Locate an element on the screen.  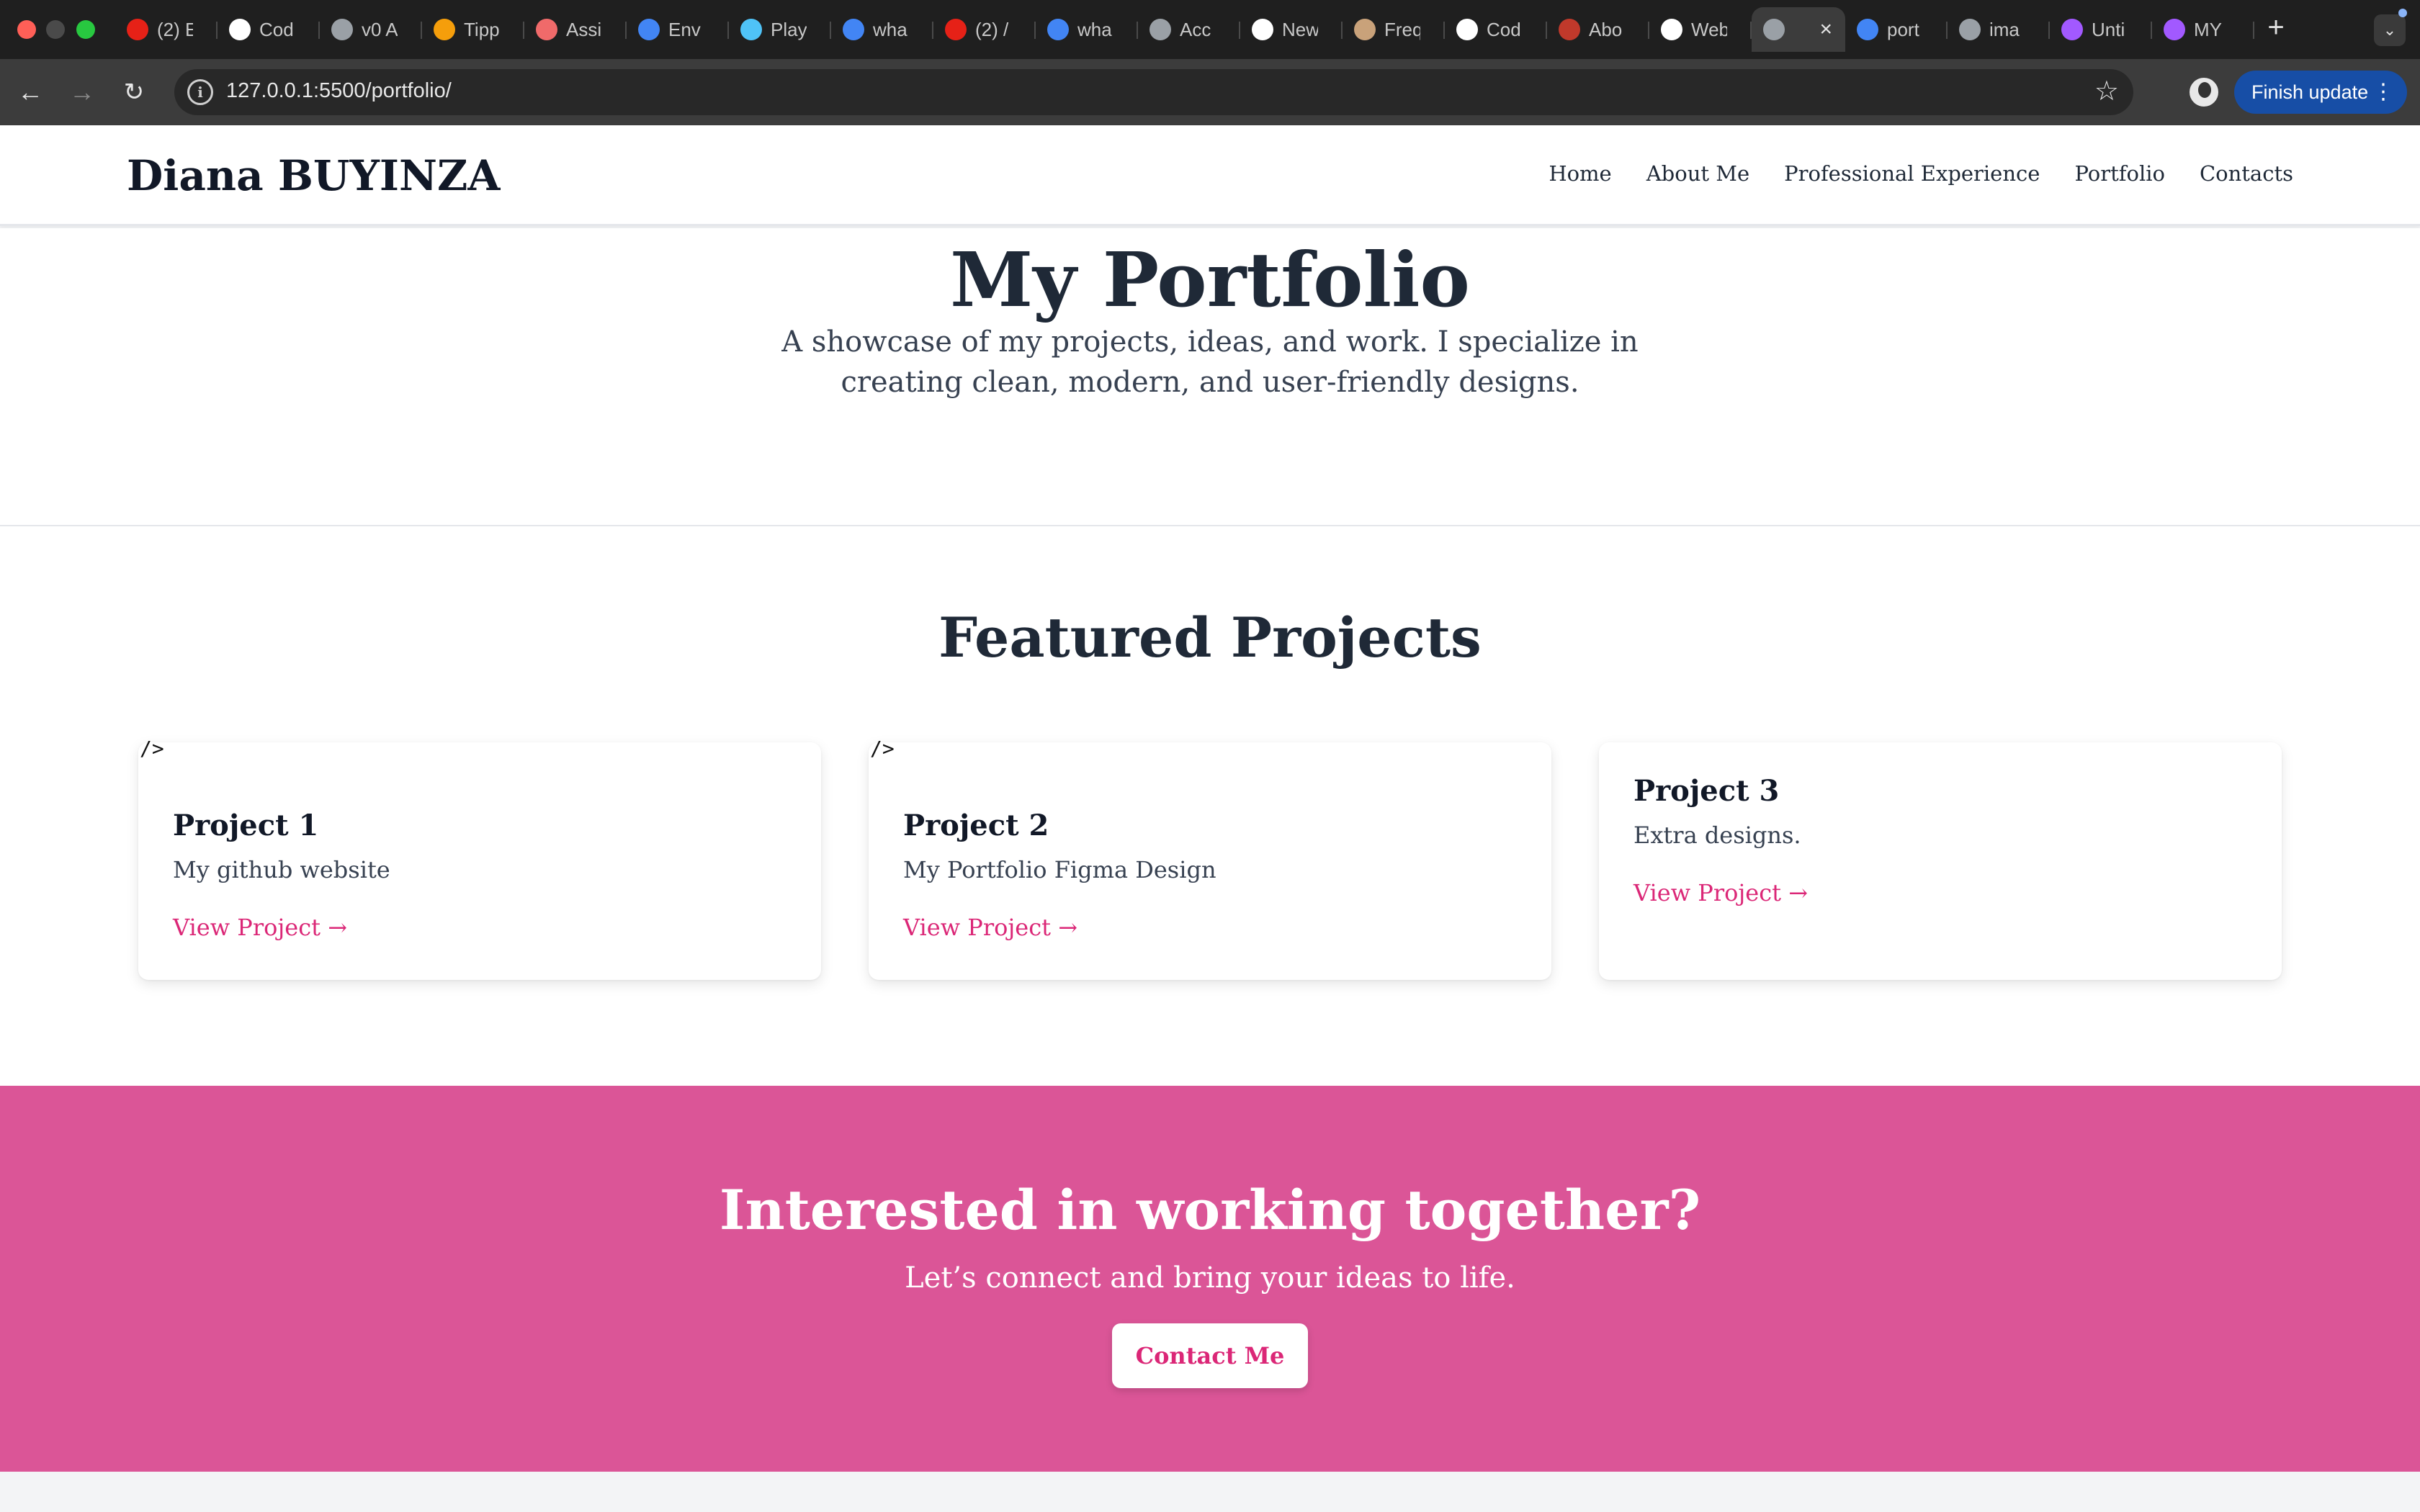
browser-tab: v0 A is located at coordinates (371, 29).